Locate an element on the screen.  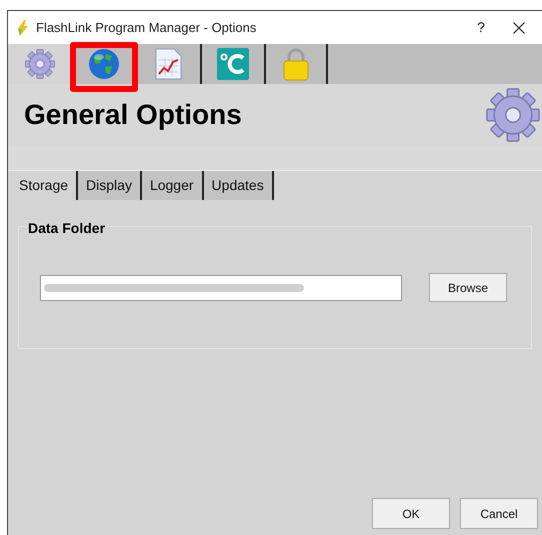
close-icon is located at coordinates (519, 28).